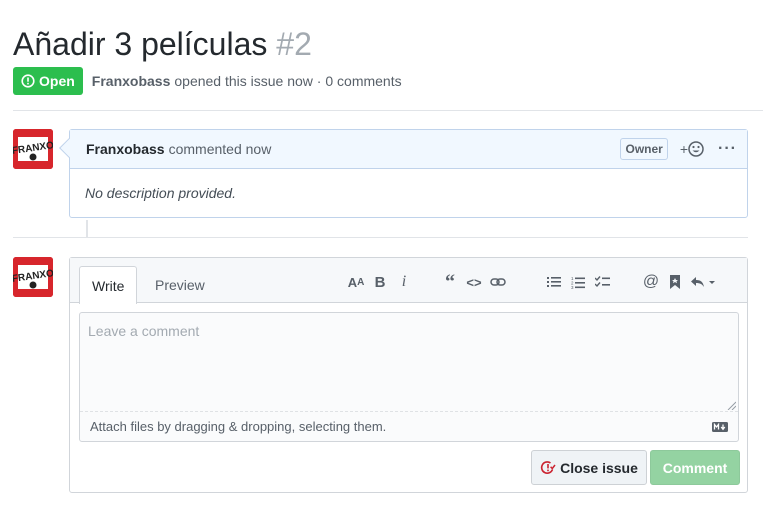  Describe the element at coordinates (703, 282) in the screenshot. I see `reply-icon` at that location.